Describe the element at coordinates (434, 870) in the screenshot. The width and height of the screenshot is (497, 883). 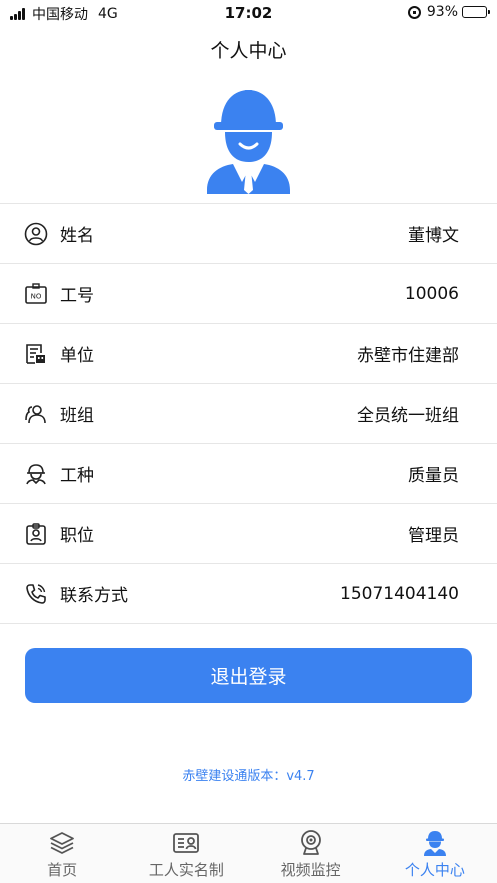
I see `tab-profile-label: 个人中心` at that location.